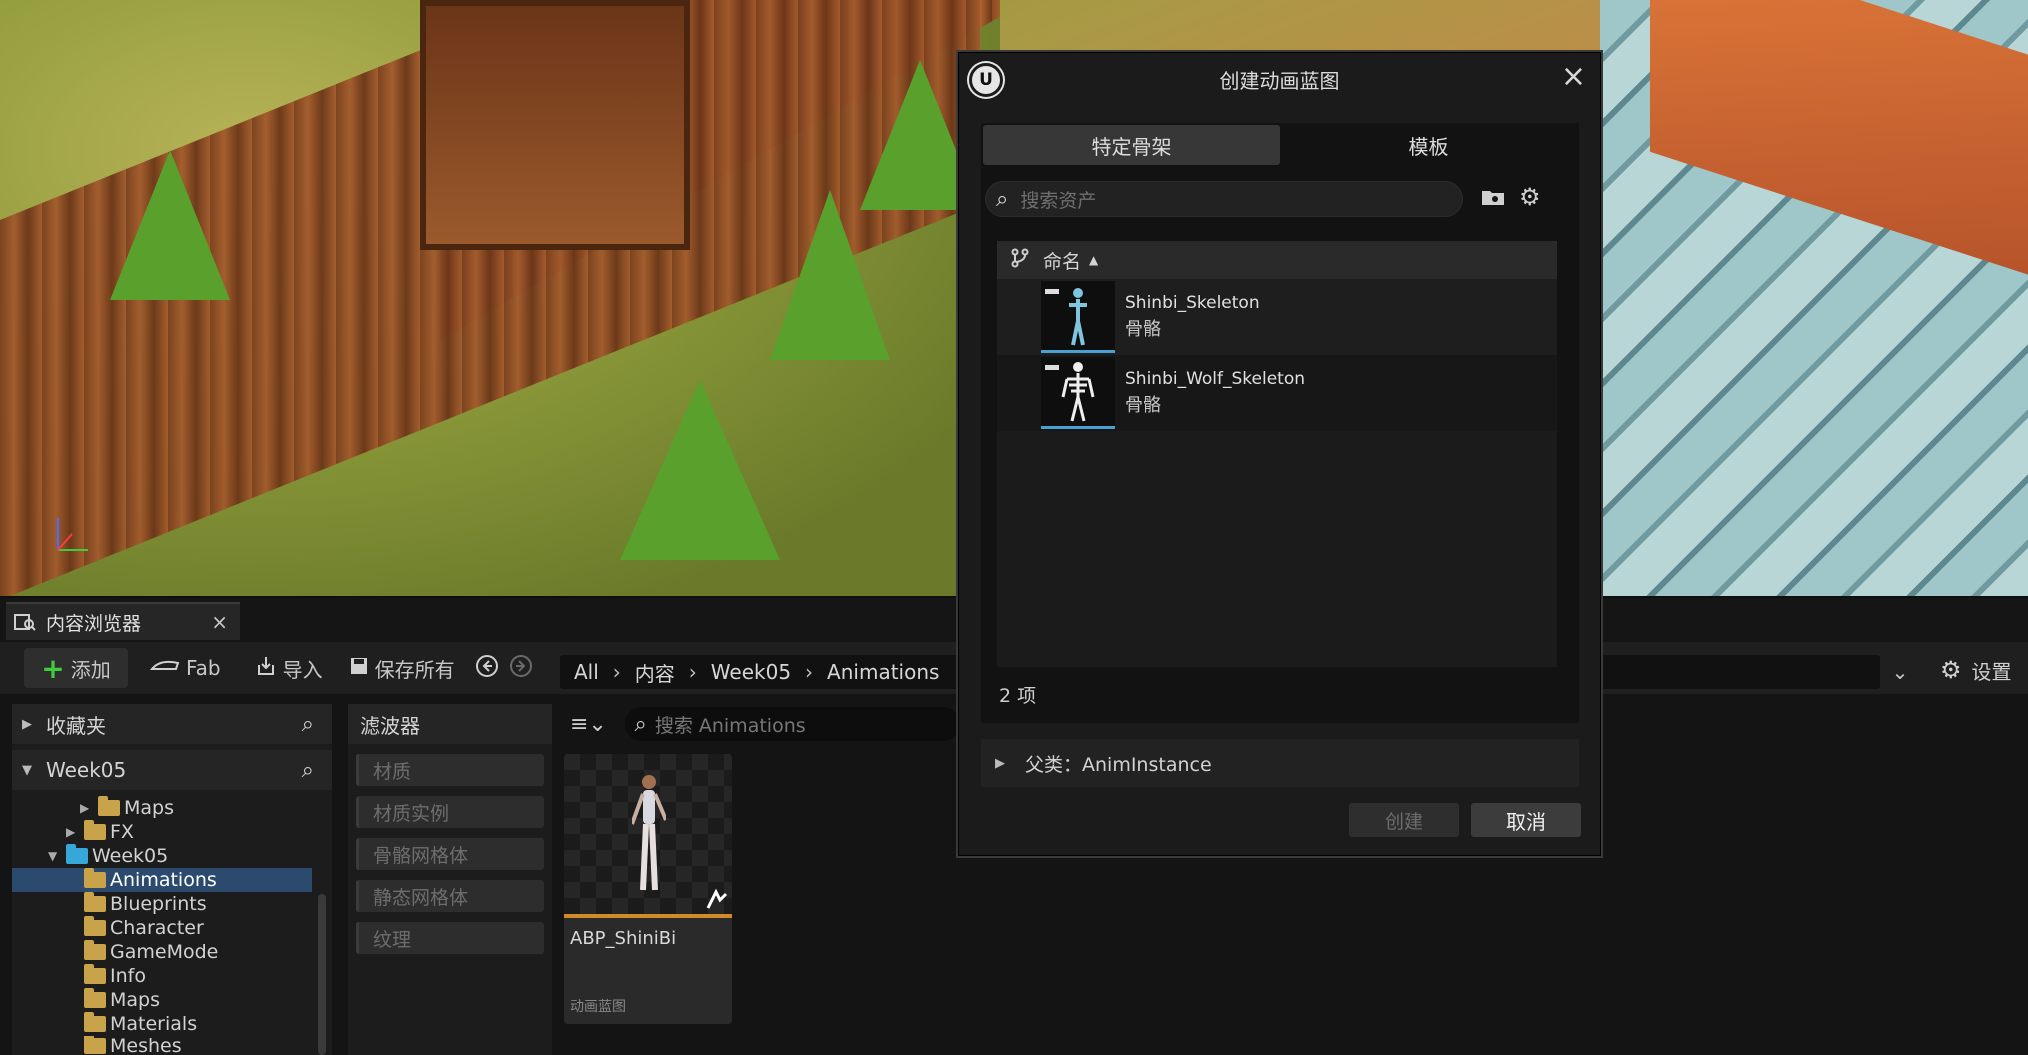 The width and height of the screenshot is (2028, 1055). What do you see at coordinates (146, 1045) in the screenshot?
I see `folder-label: Meshes` at bounding box center [146, 1045].